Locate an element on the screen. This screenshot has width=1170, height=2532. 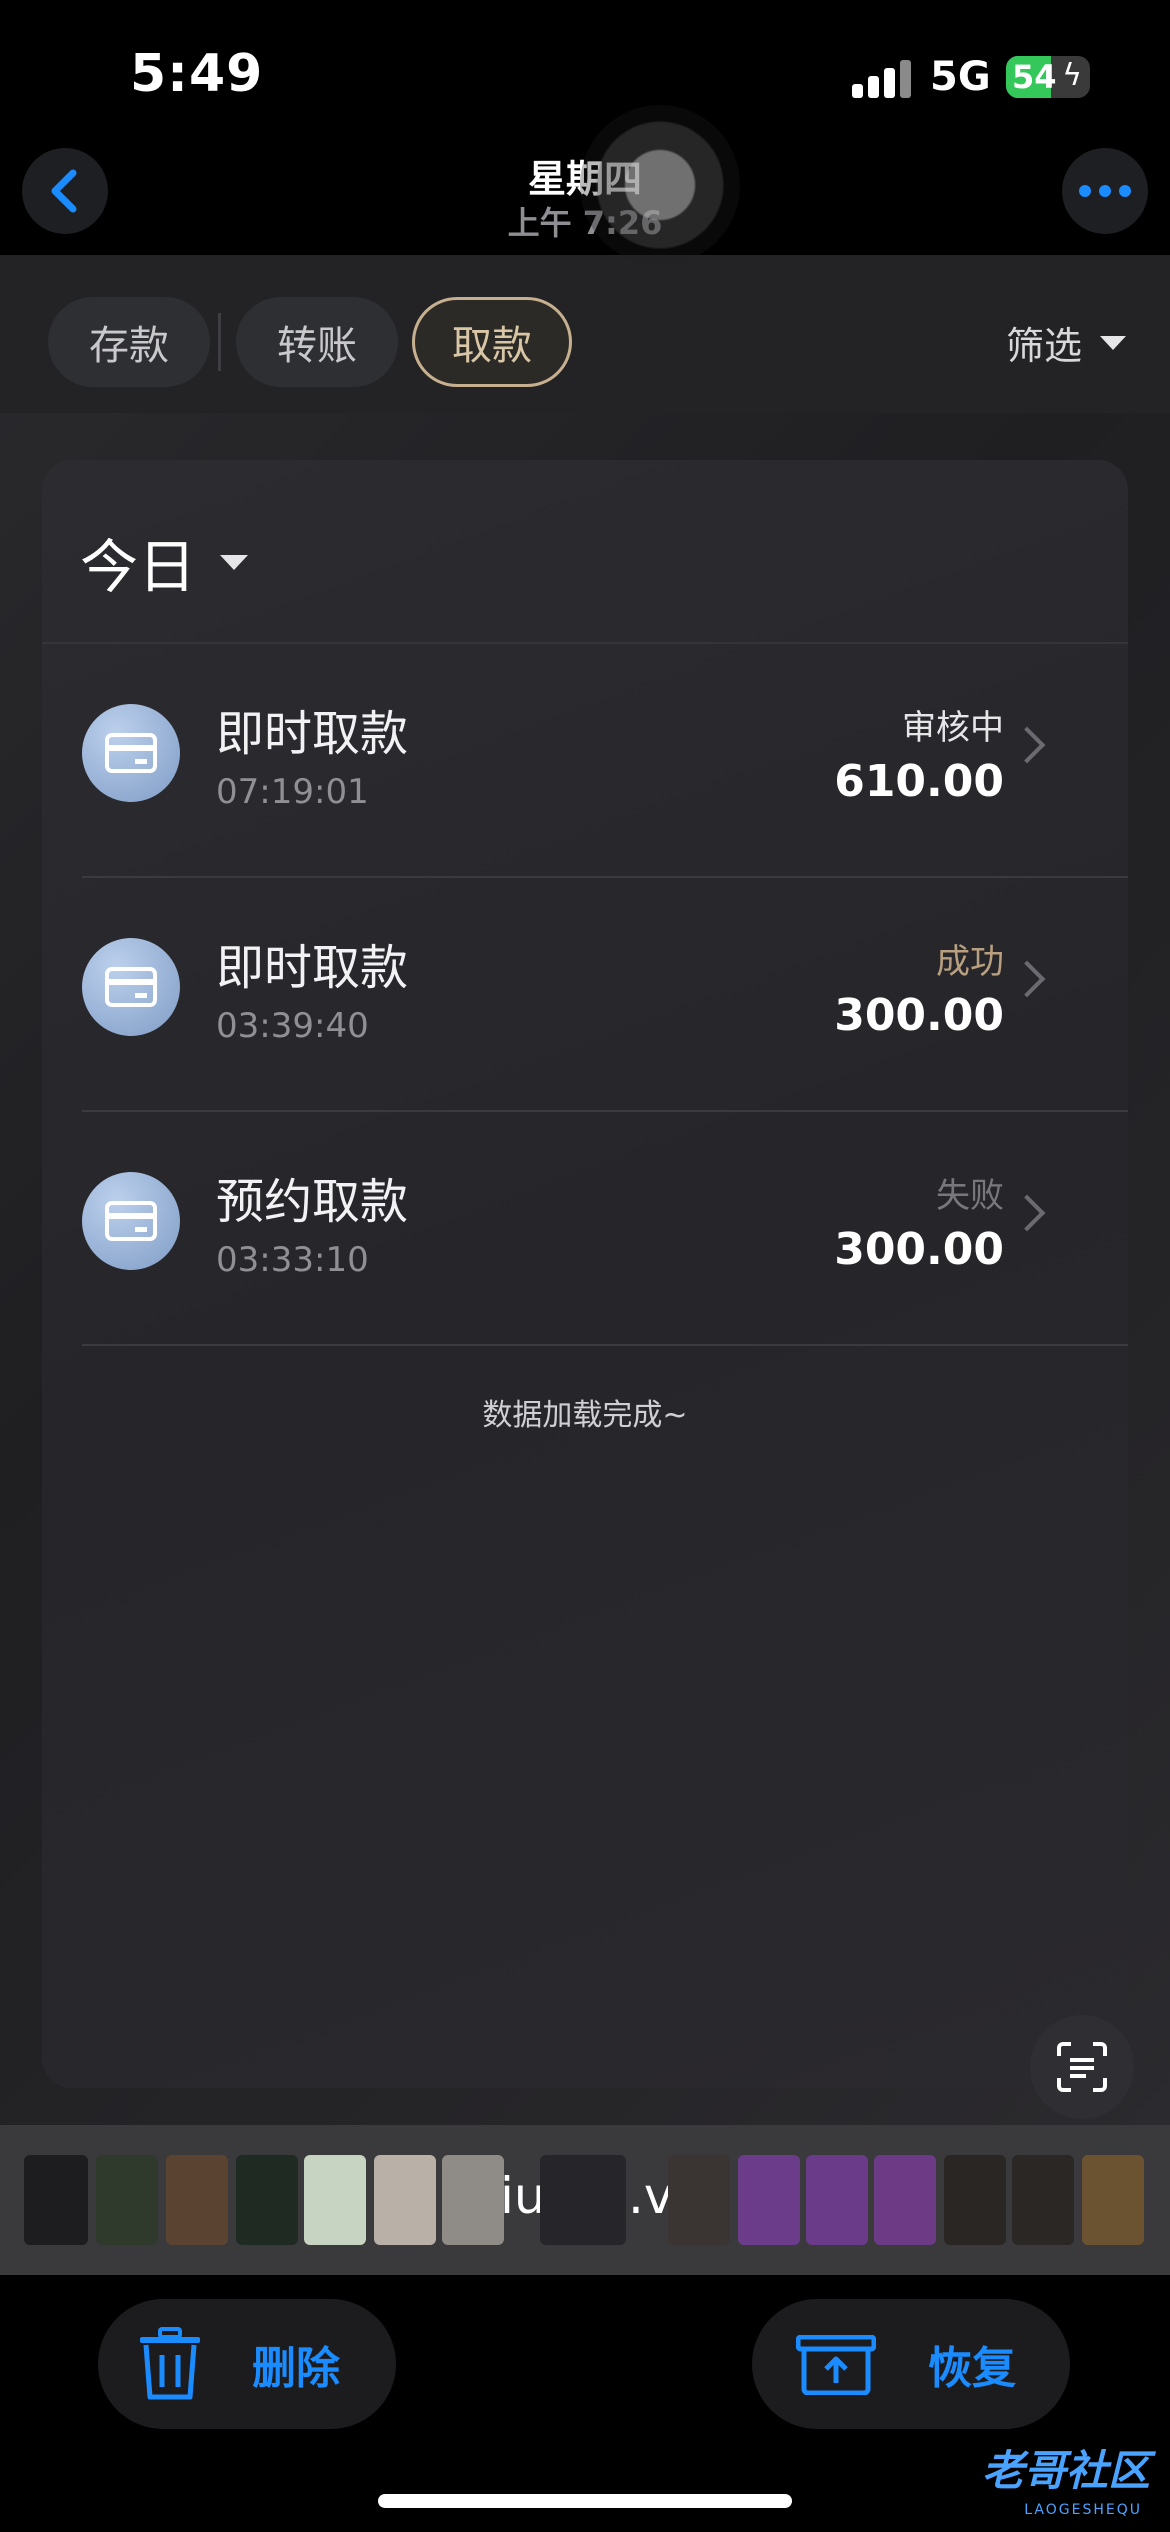
assistive-touch-button is located at coordinates (660, 185).